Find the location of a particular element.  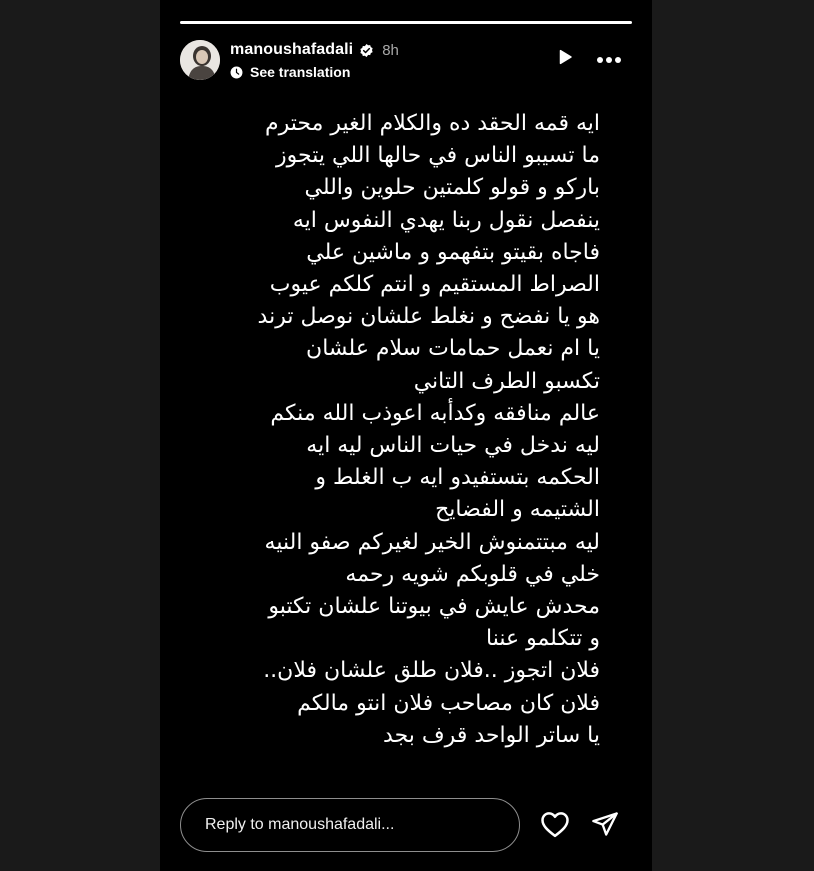

story-text-line: الصراط المستقيم و انتم كلكم عيوب is located at coordinates (434, 285).